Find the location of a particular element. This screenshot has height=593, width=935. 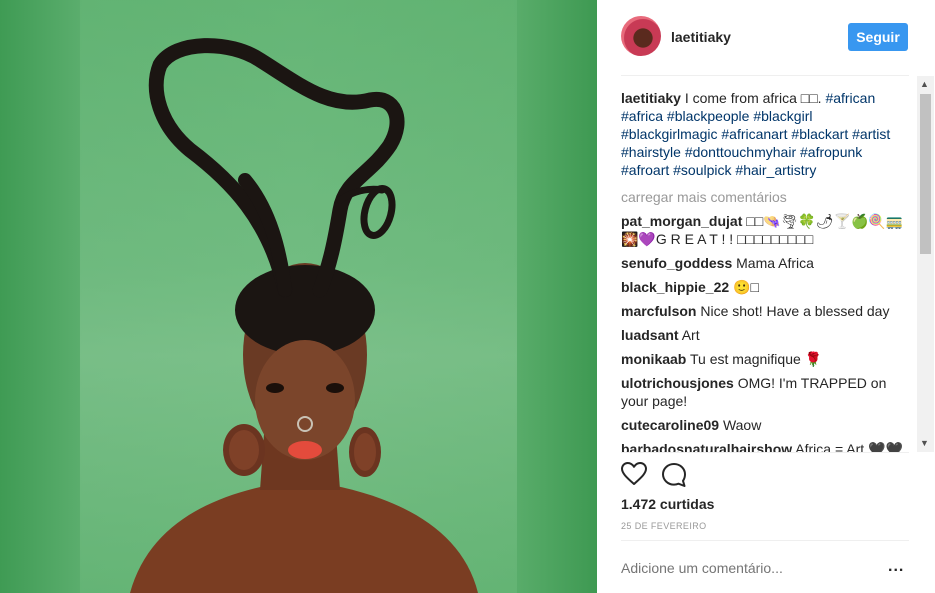

comment-item: marcfulson Nice shot! Have a blessed day is located at coordinates (766, 311).